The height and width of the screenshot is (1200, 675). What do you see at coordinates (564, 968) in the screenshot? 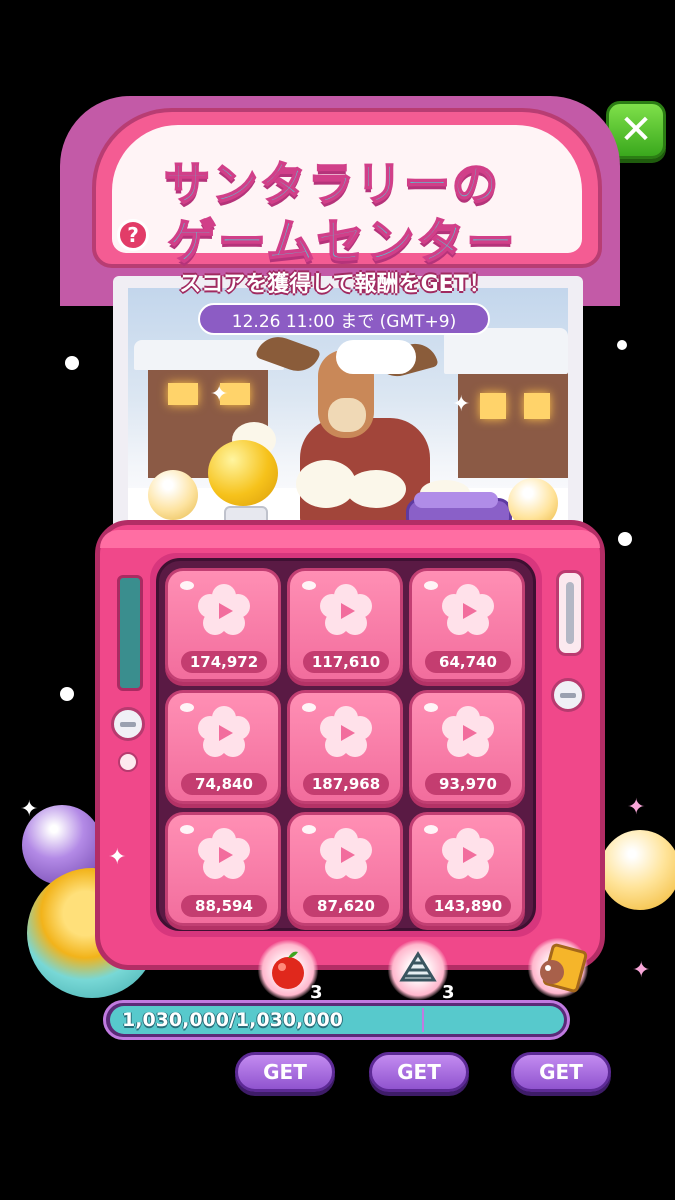
I see `character-card-icon` at bounding box center [564, 968].